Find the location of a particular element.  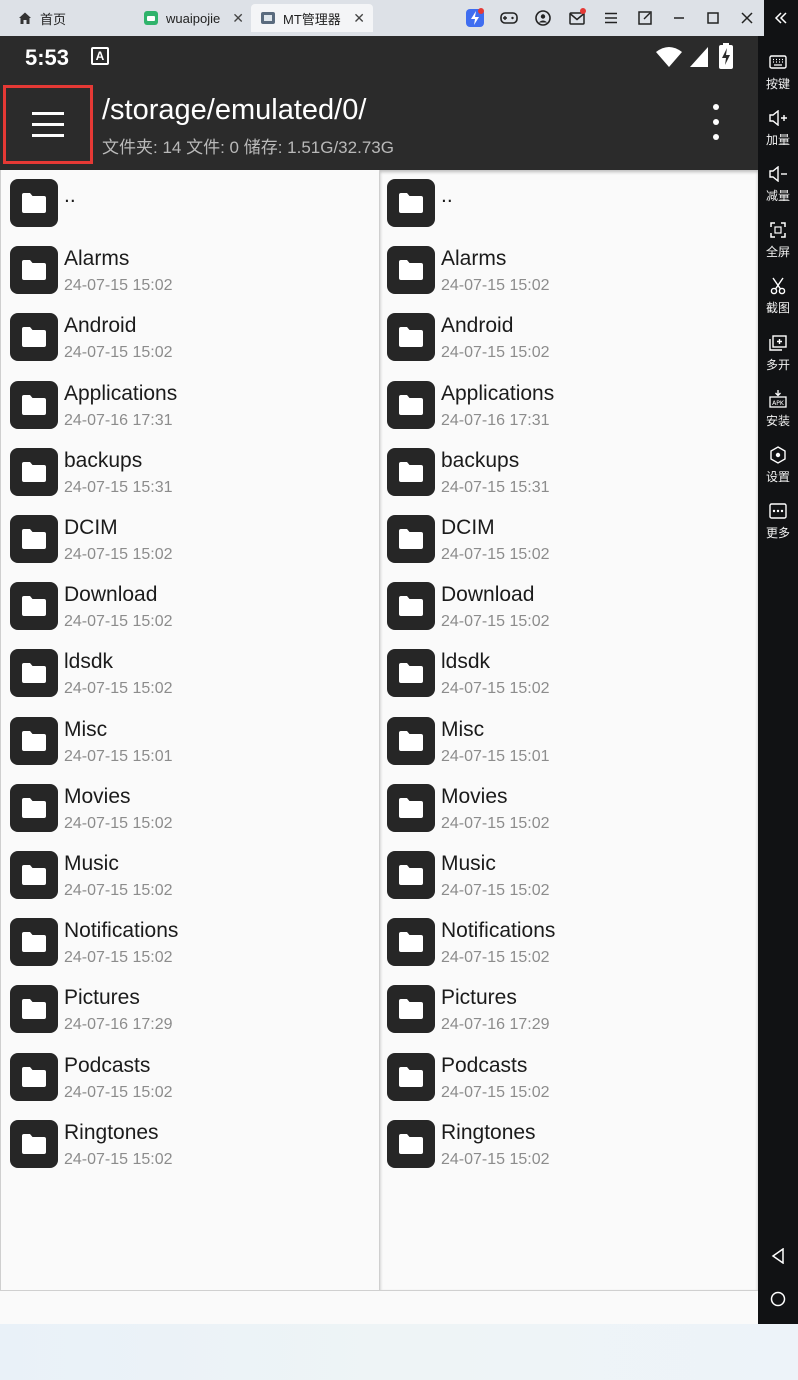

home-icon is located at coordinates (25, 18).